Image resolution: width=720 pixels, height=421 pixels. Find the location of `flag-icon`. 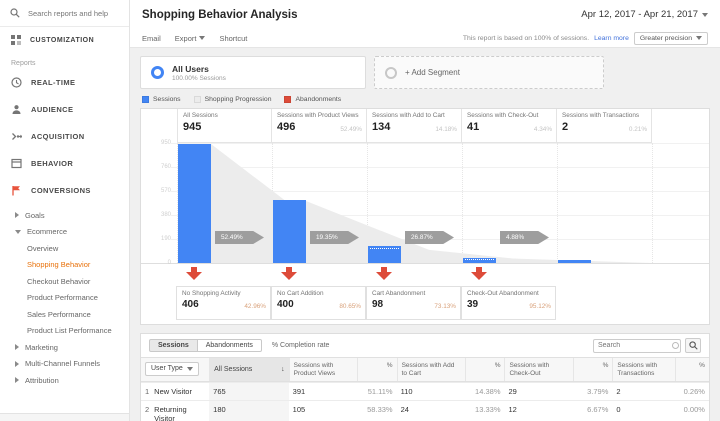

flag-icon is located at coordinates (16, 191).